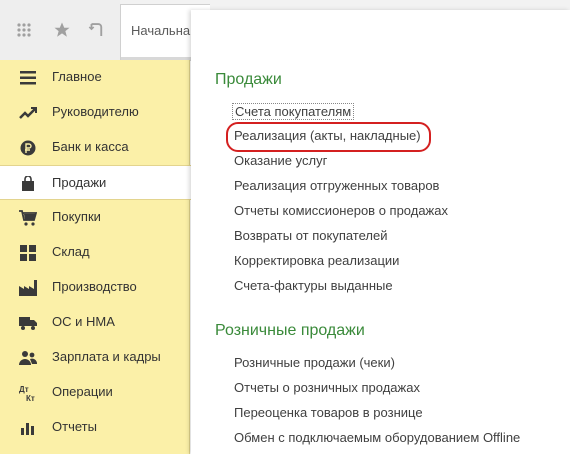 This screenshot has width=570, height=454. What do you see at coordinates (82, 391) in the screenshot?
I see `sidebar-item-label: Операции` at bounding box center [82, 391].